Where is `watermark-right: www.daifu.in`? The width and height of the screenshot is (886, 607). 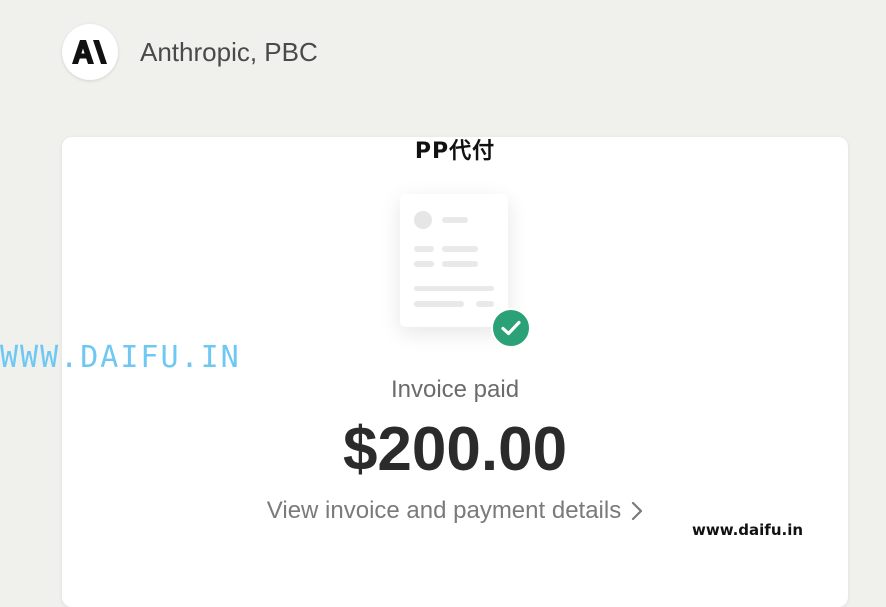
watermark-right: www.daifu.in is located at coordinates (748, 530).